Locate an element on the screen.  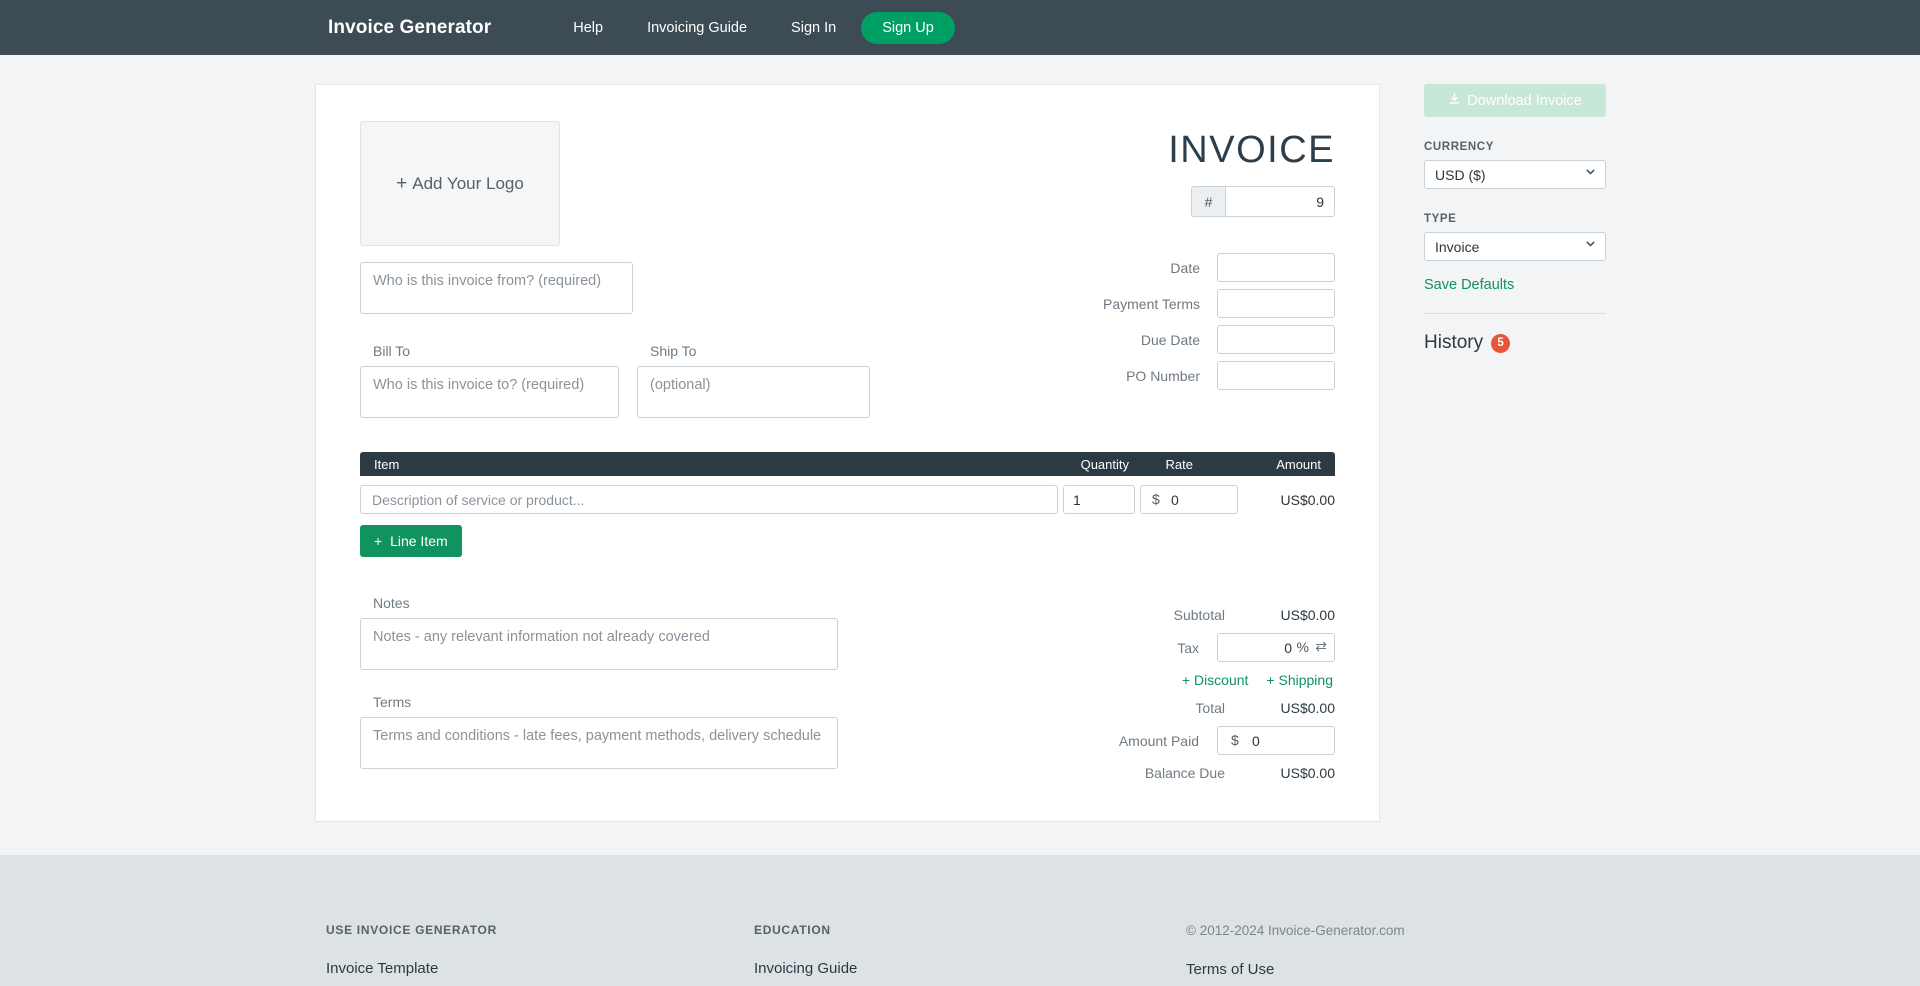
add-shipping-label: Shipping is located at coordinates (1306, 680).